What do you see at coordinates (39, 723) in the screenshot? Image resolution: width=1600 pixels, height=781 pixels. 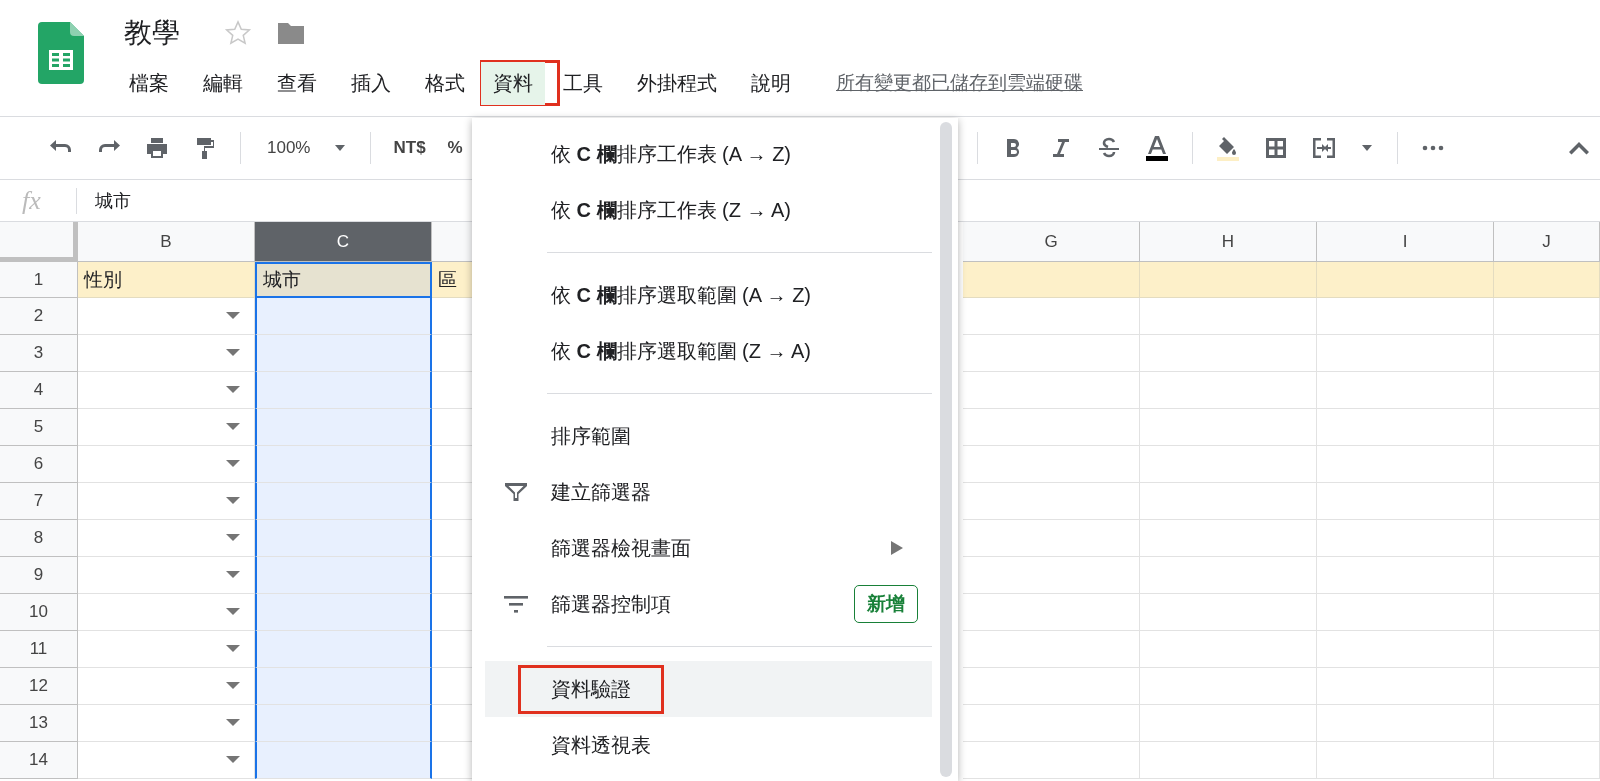 I see `row-header: 13` at bounding box center [39, 723].